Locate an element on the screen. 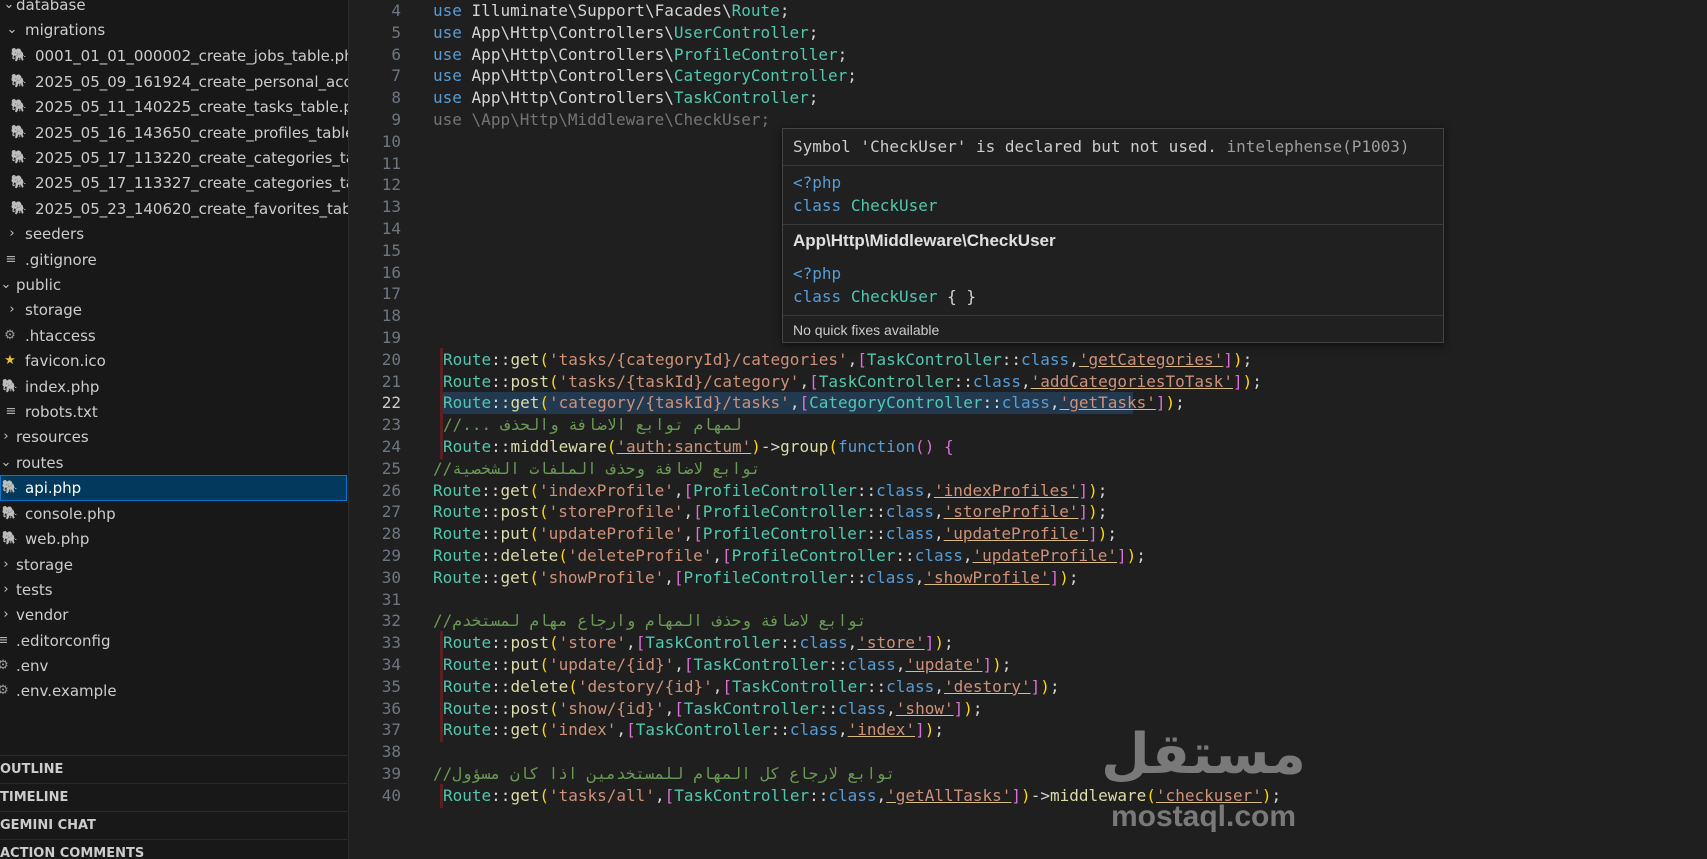  line-number: 20 is located at coordinates (391, 359).